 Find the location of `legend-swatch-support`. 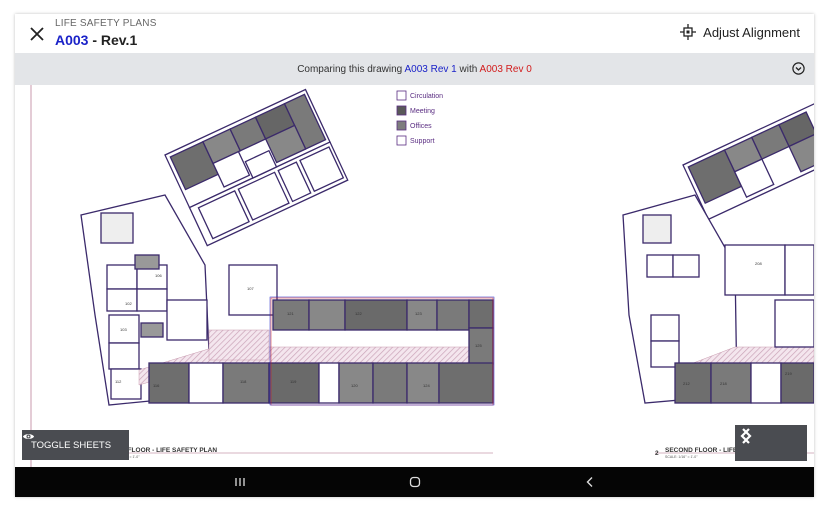

legend-swatch-support is located at coordinates (401, 140).